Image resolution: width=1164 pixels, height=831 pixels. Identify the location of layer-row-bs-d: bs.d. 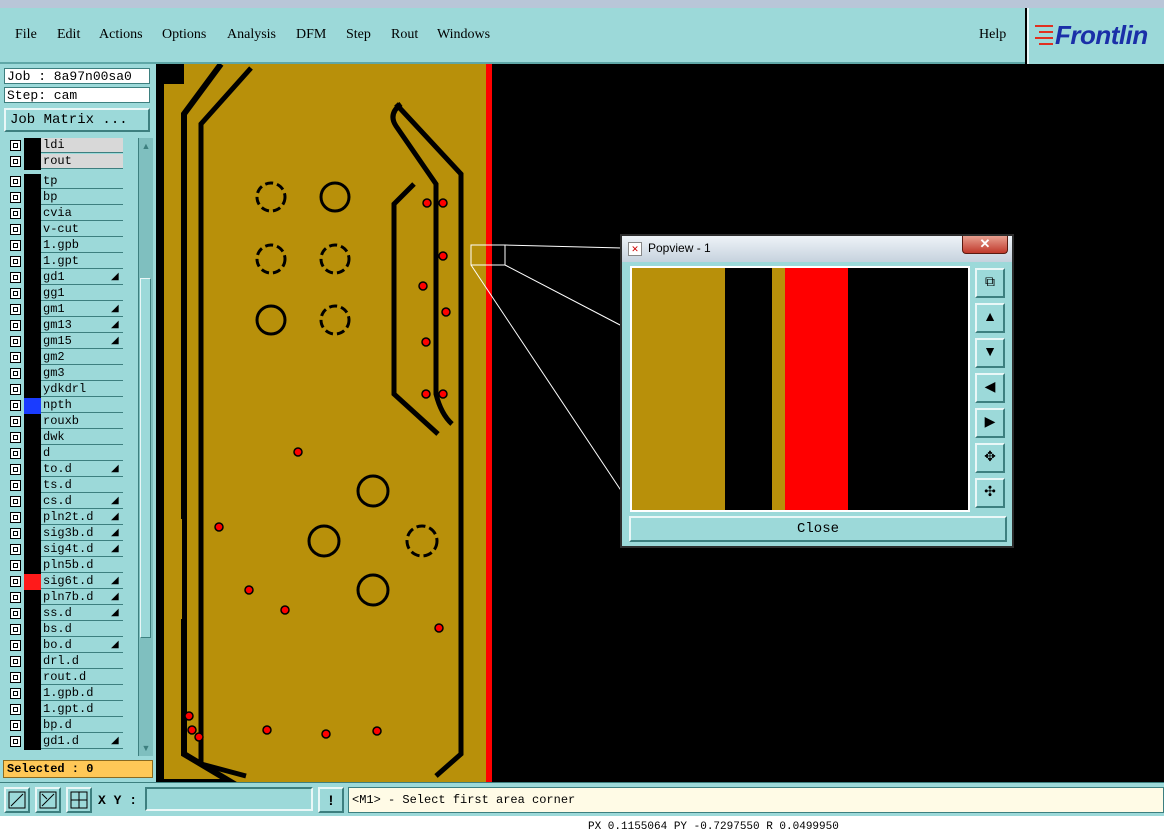
(72, 630).